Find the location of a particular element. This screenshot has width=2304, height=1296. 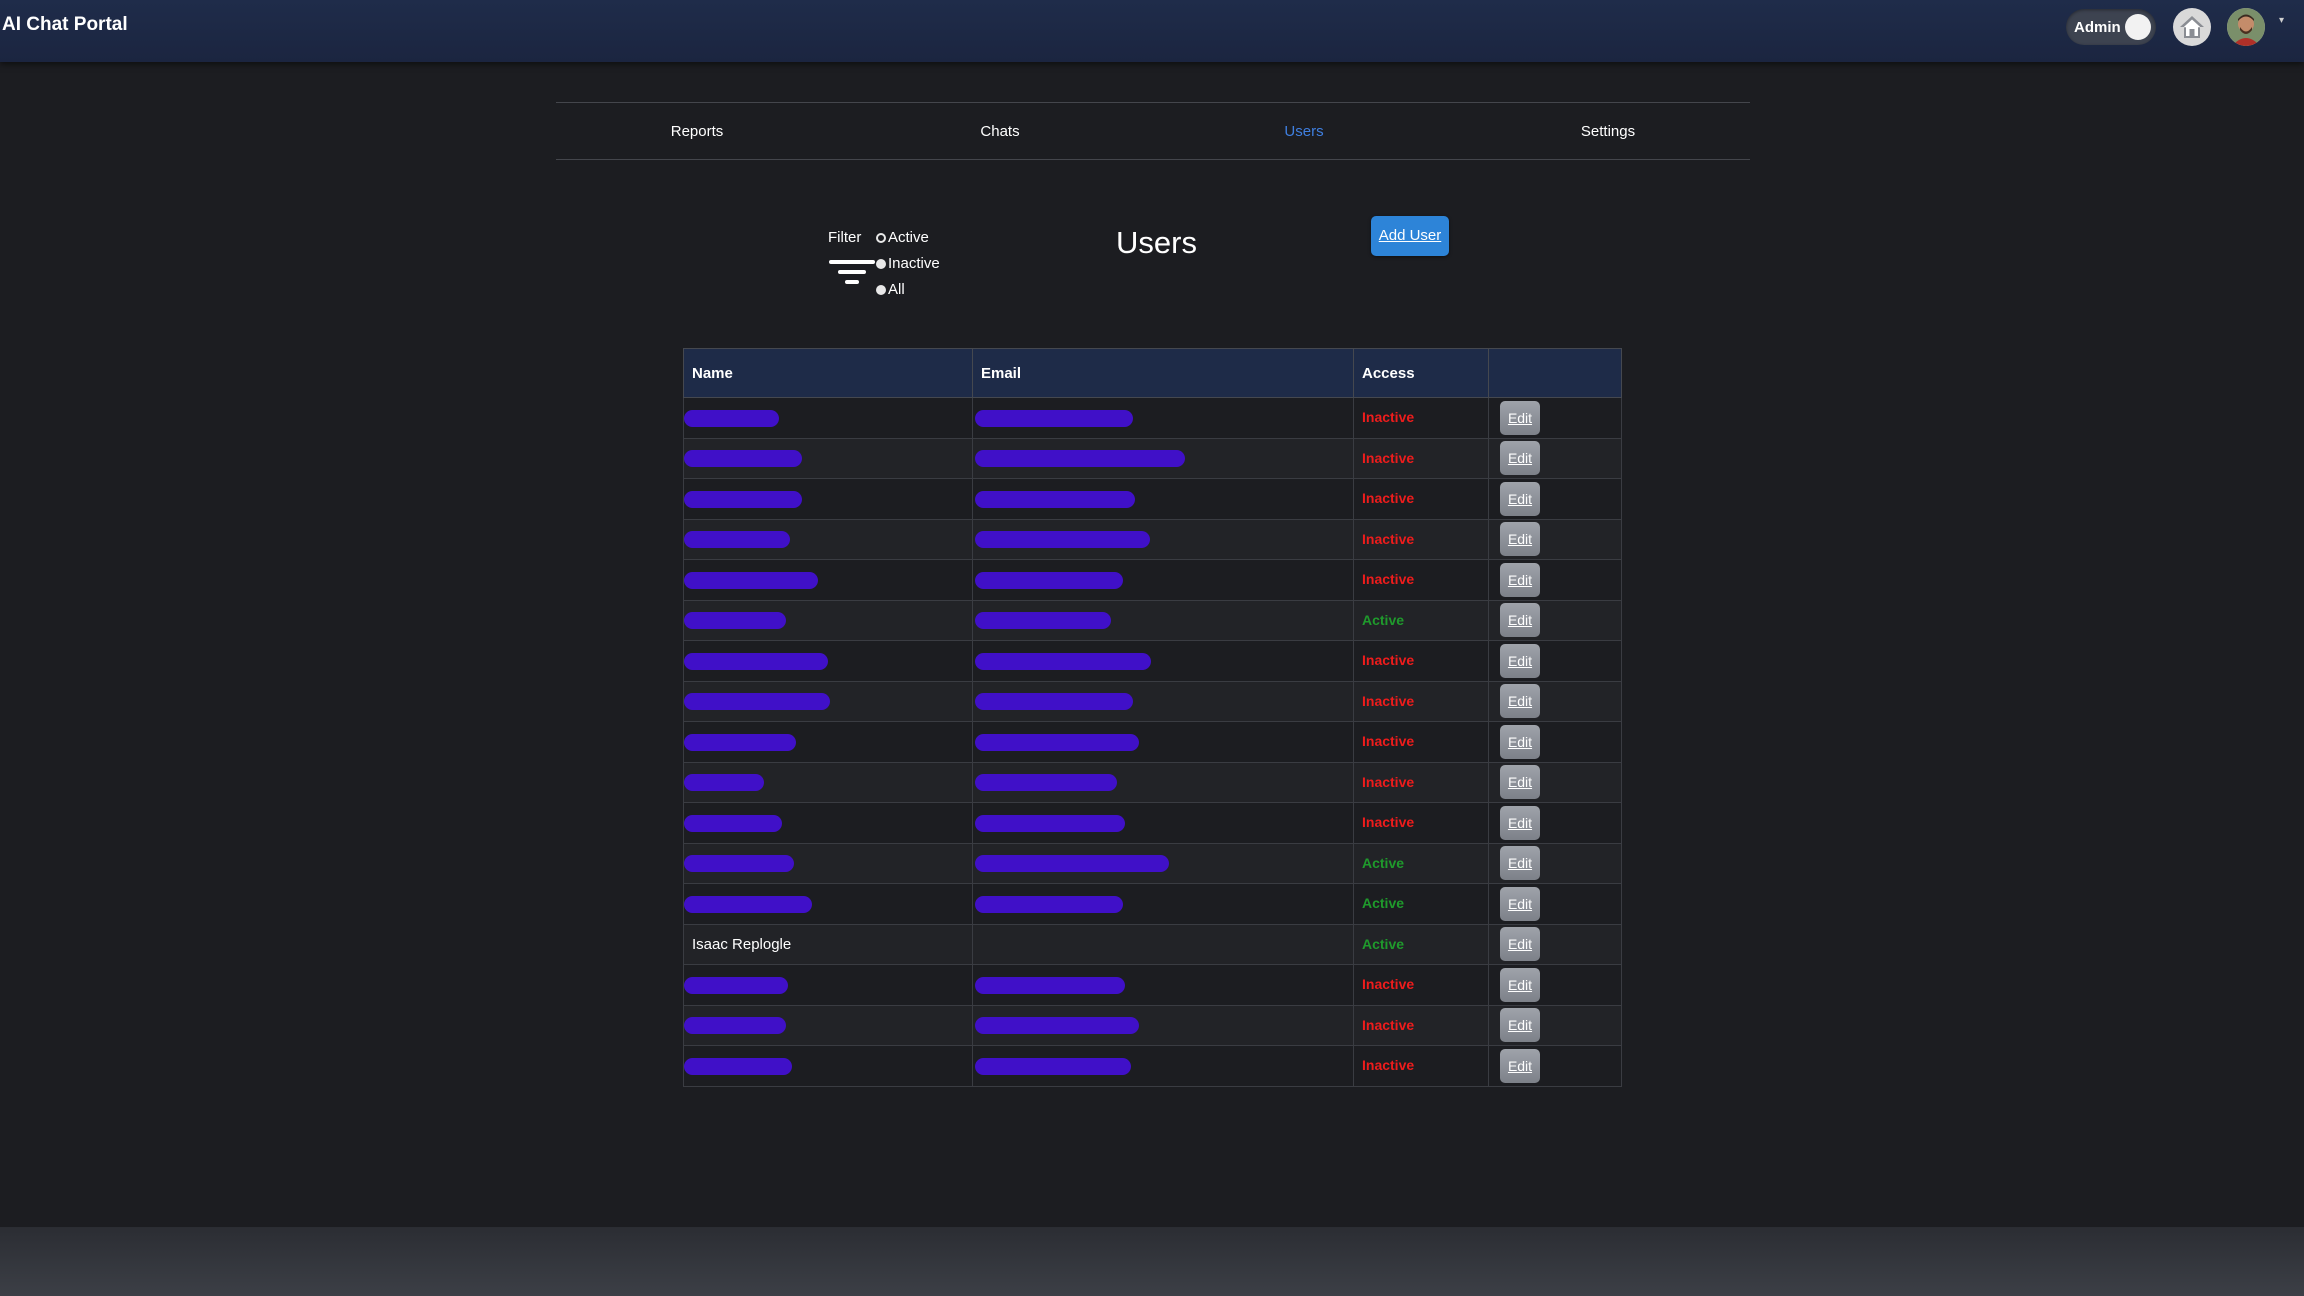

admin-toggle: Admin is located at coordinates (2111, 27).